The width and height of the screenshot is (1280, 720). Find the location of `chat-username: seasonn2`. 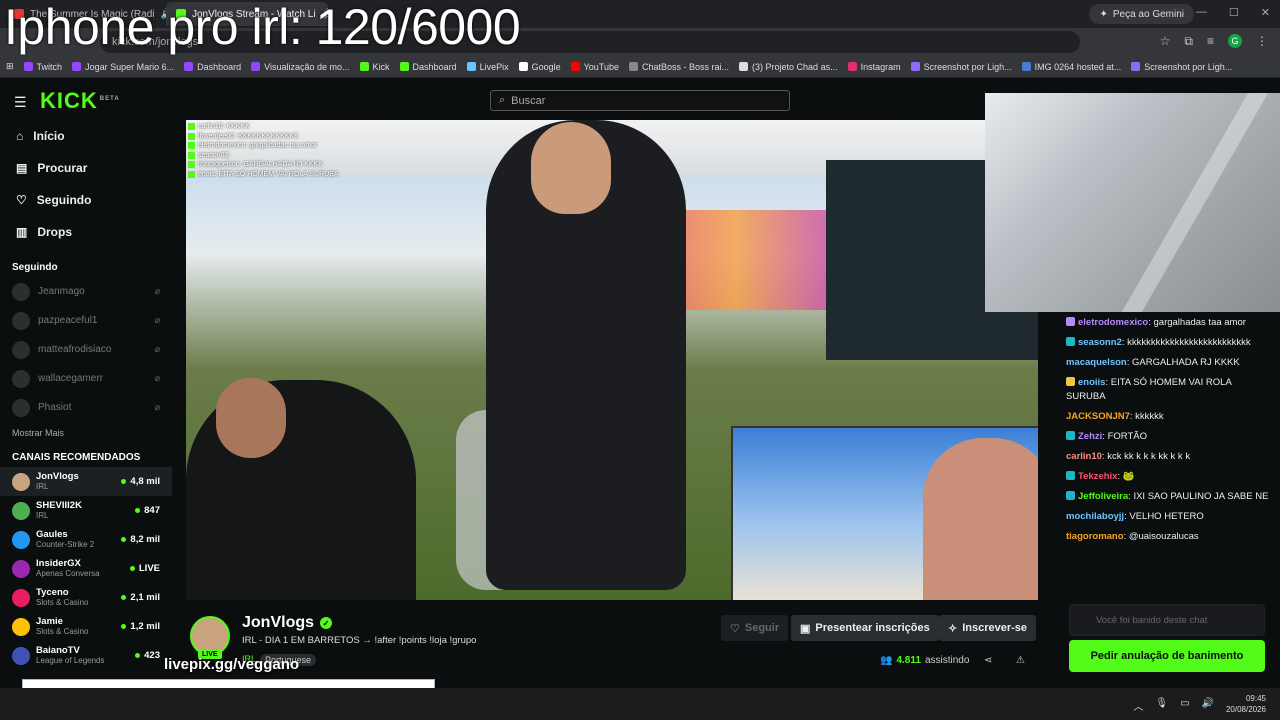

chat-username: seasonn2 is located at coordinates (1100, 342).